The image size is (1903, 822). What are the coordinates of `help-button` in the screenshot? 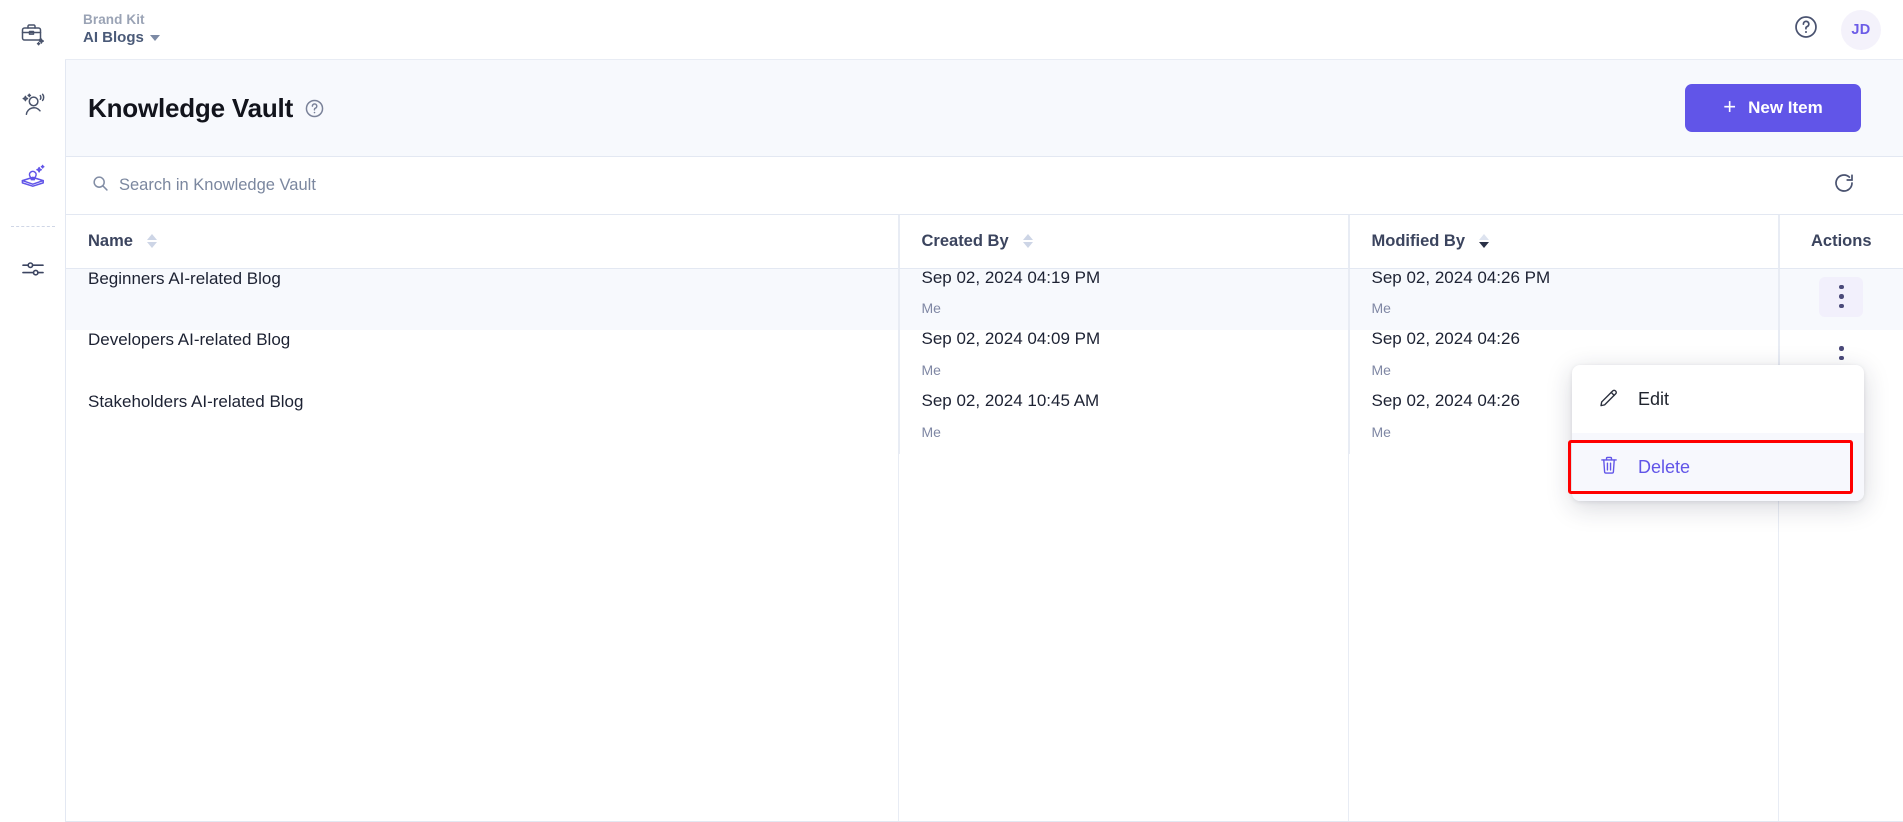 It's located at (1806, 30).